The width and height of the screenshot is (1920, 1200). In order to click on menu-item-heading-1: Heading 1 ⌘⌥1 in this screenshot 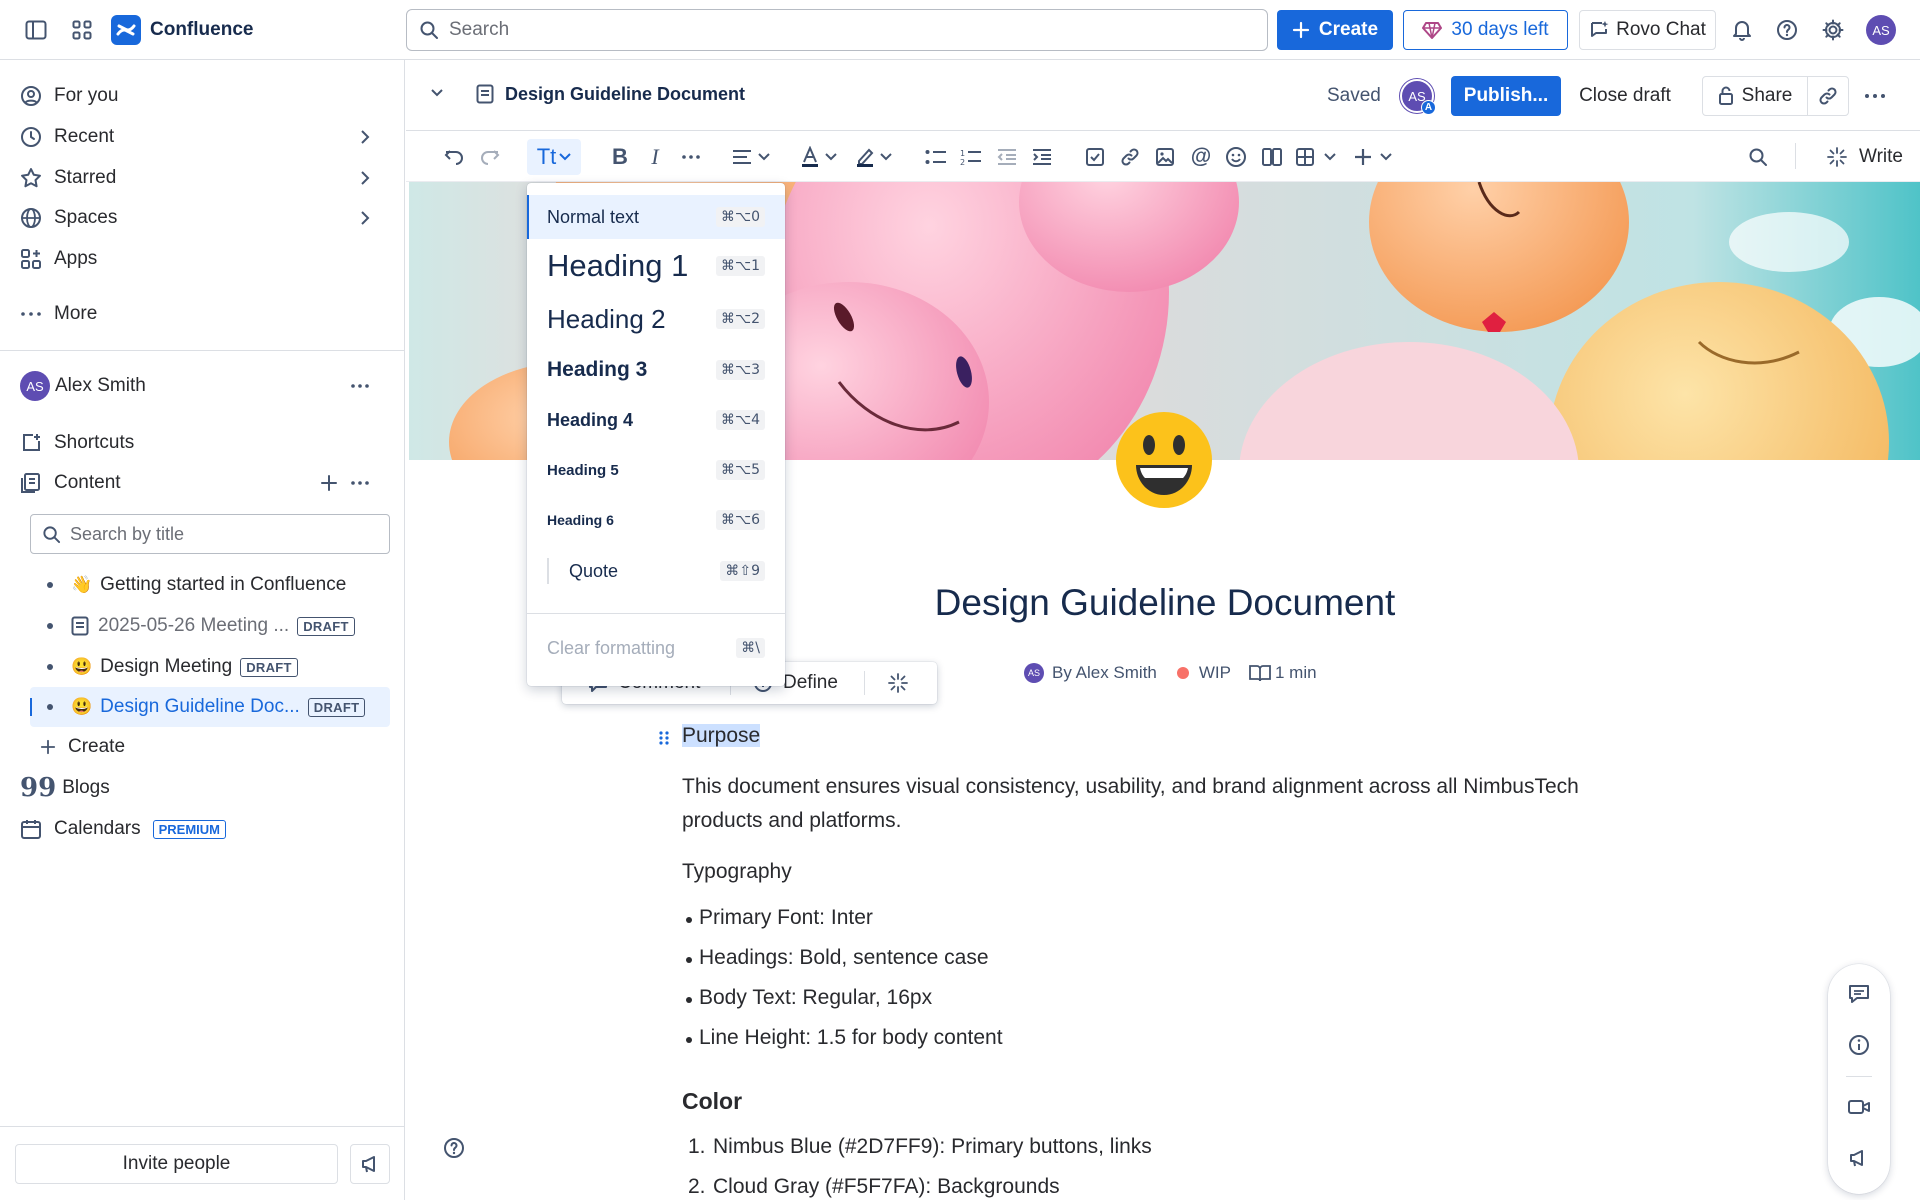, I will do `click(656, 266)`.